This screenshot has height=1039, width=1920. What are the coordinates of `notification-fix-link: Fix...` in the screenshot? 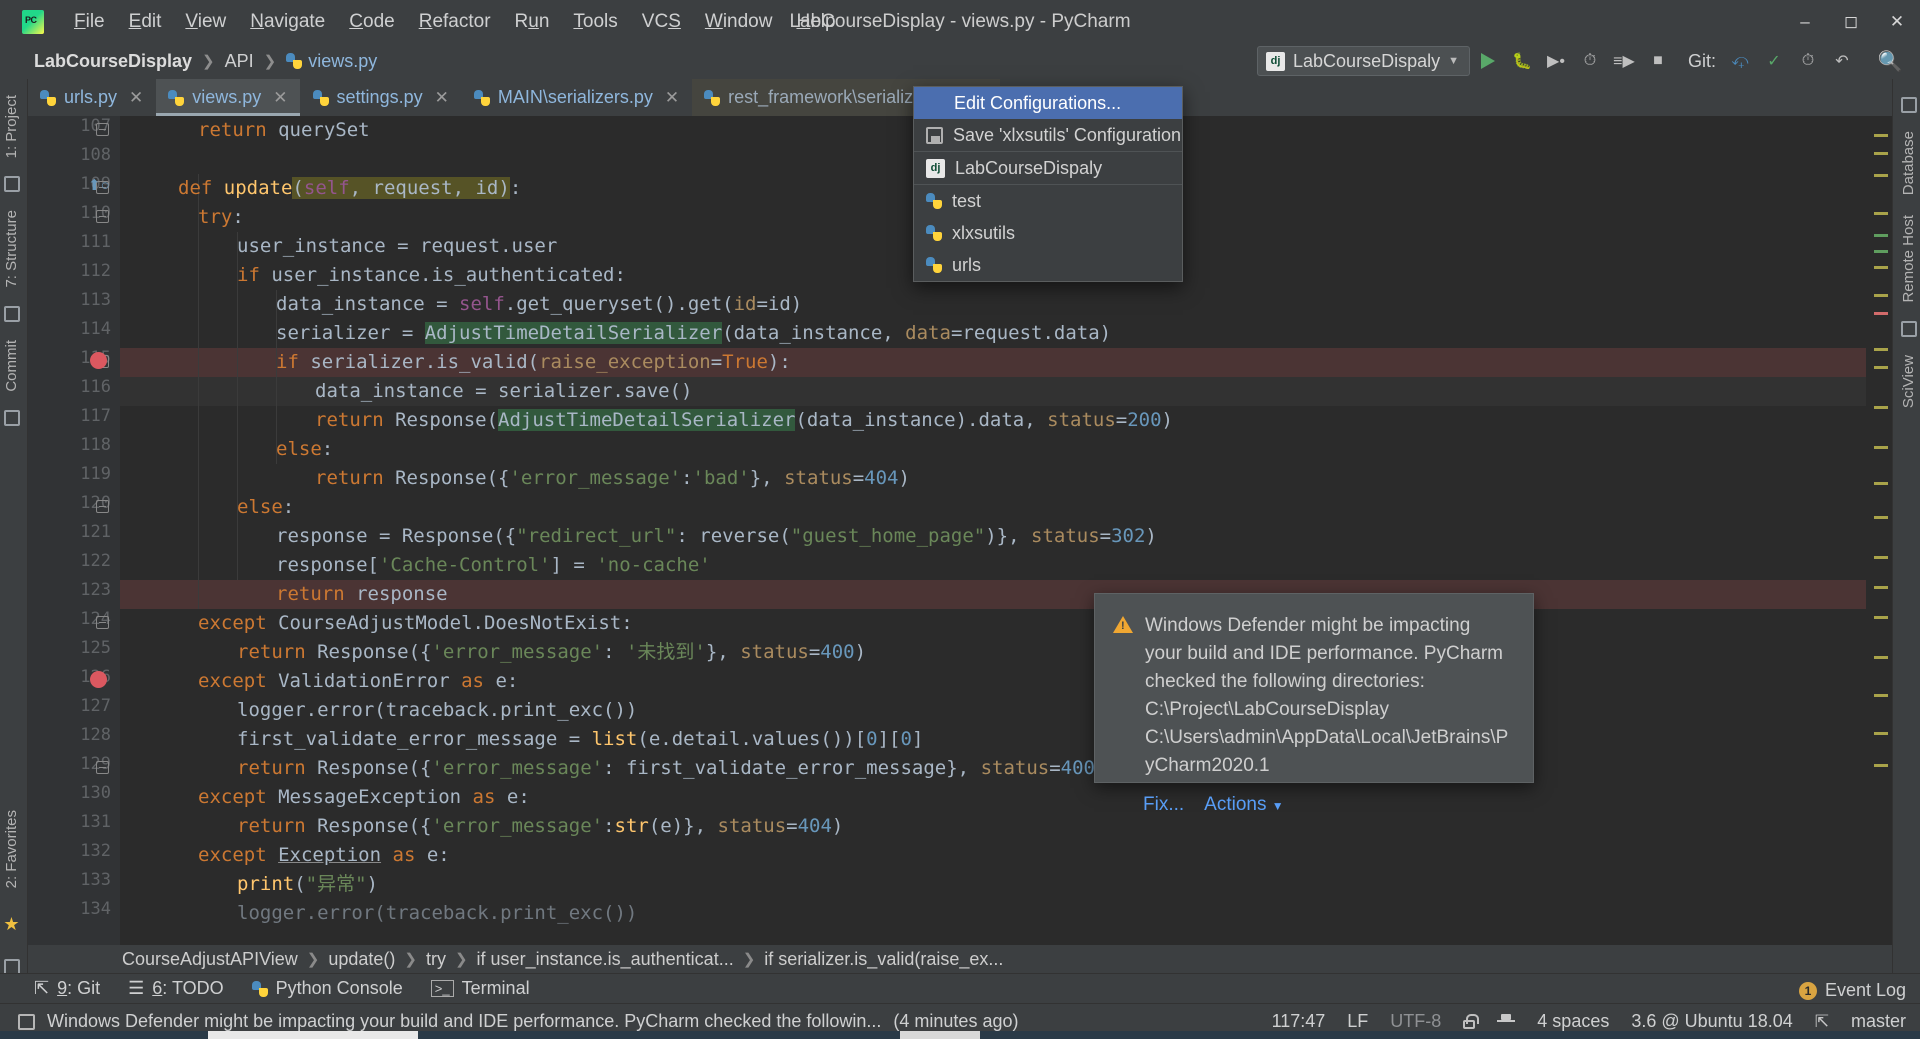 It's located at (1163, 805).